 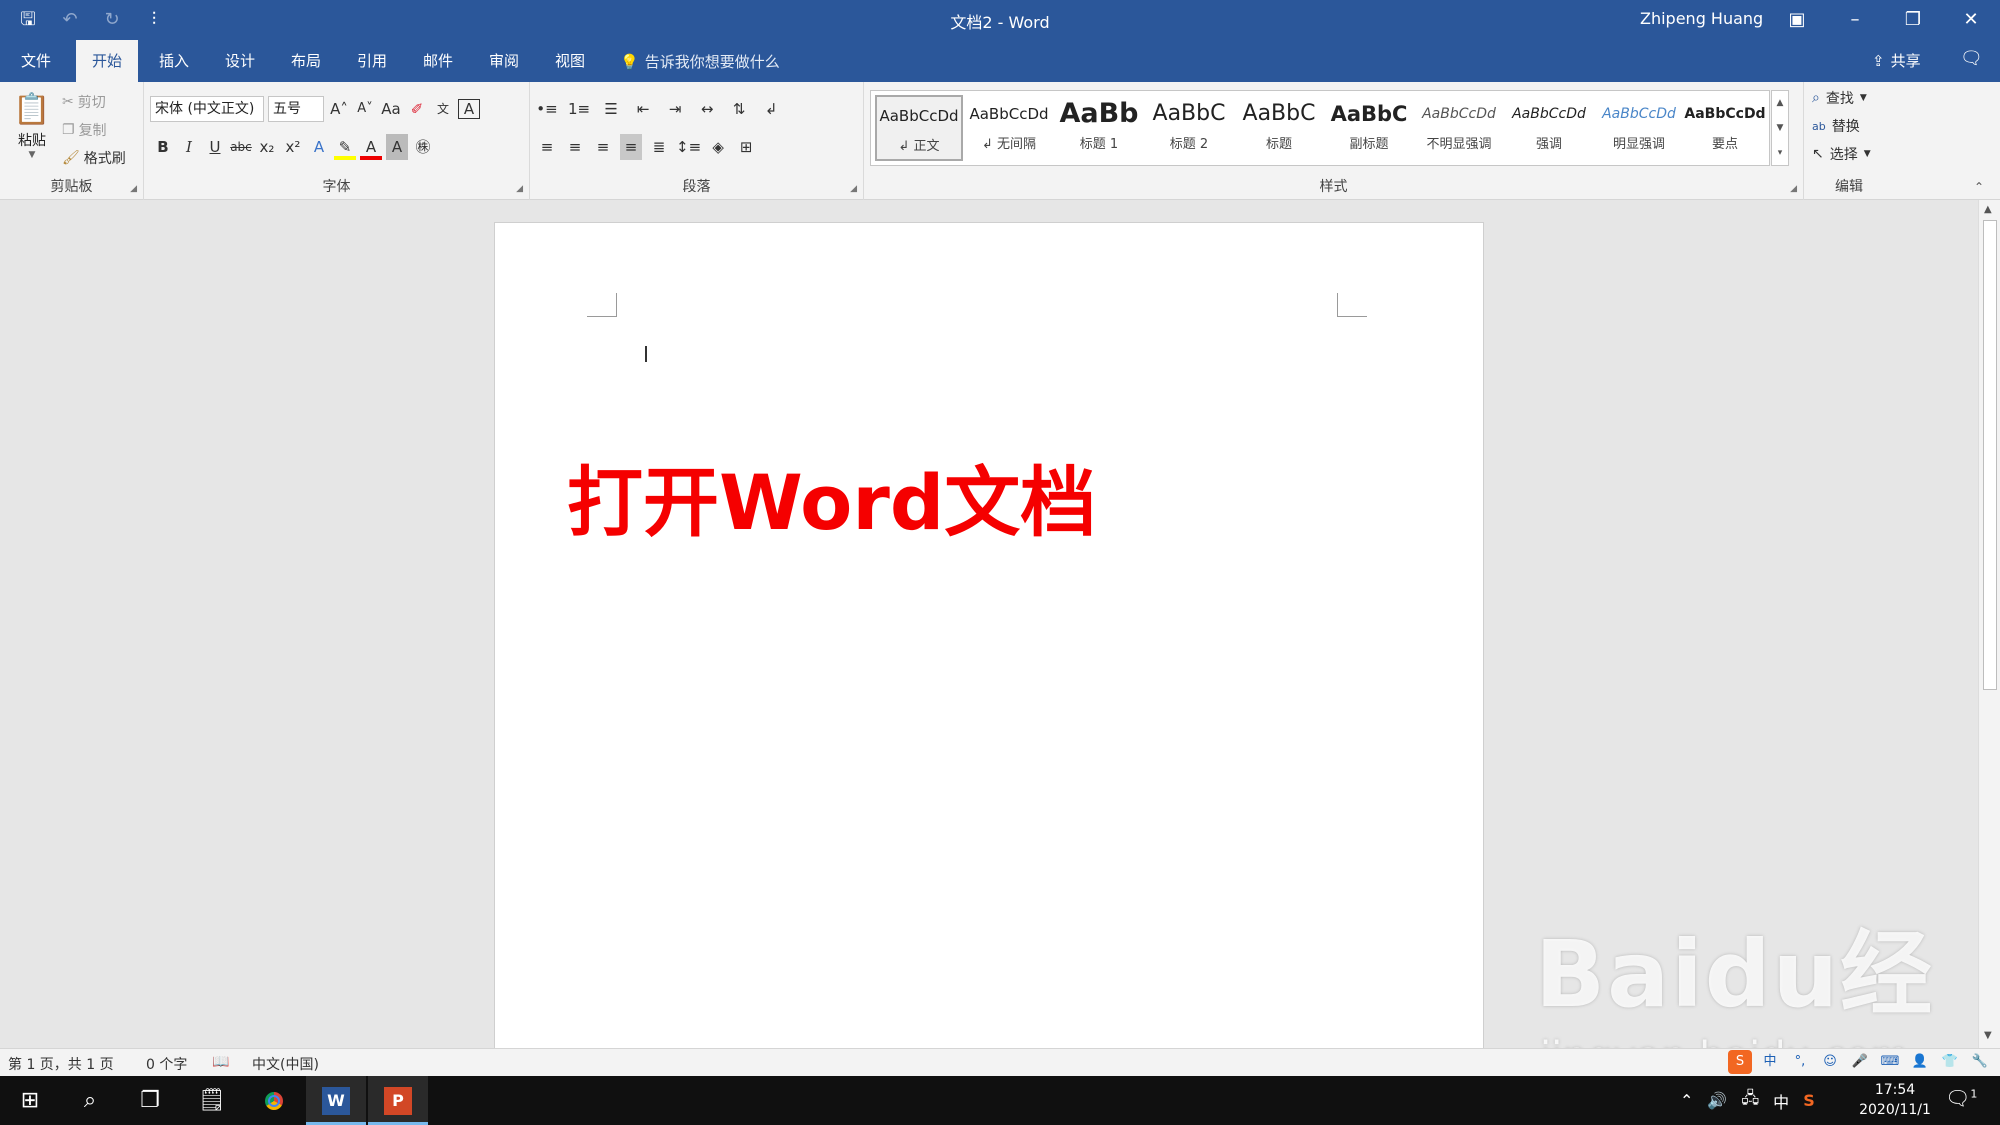 I want to click on tell-me-box: 💡 告诉我你想要做什么, so click(x=700, y=61).